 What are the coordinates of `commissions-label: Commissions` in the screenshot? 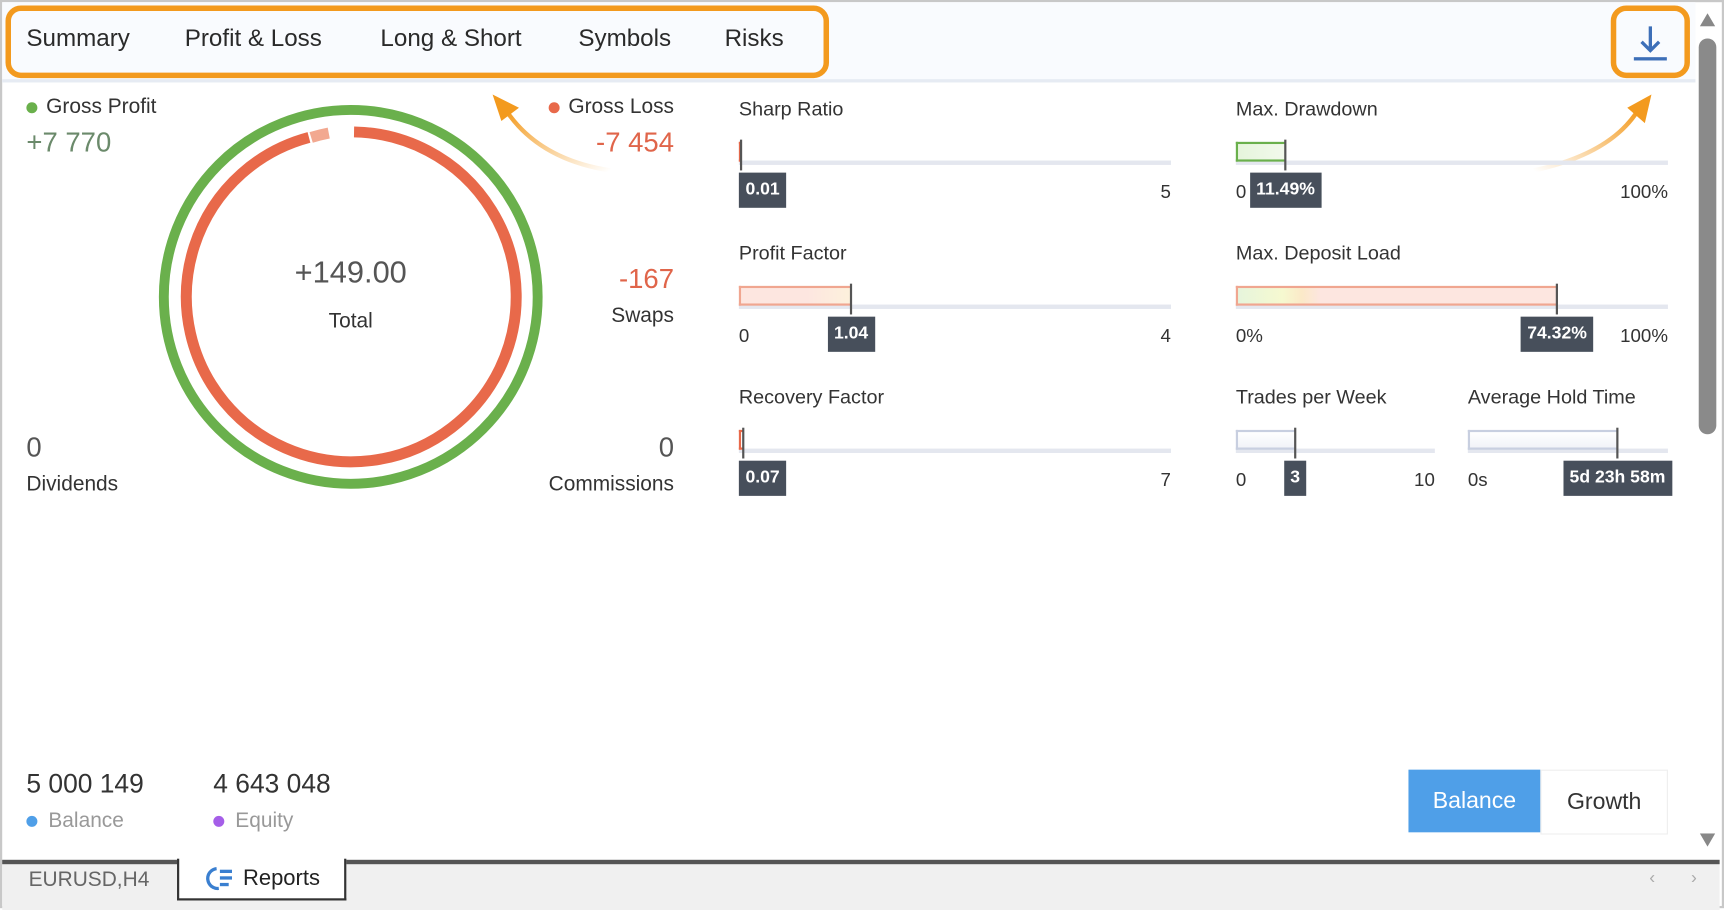 It's located at (611, 484).